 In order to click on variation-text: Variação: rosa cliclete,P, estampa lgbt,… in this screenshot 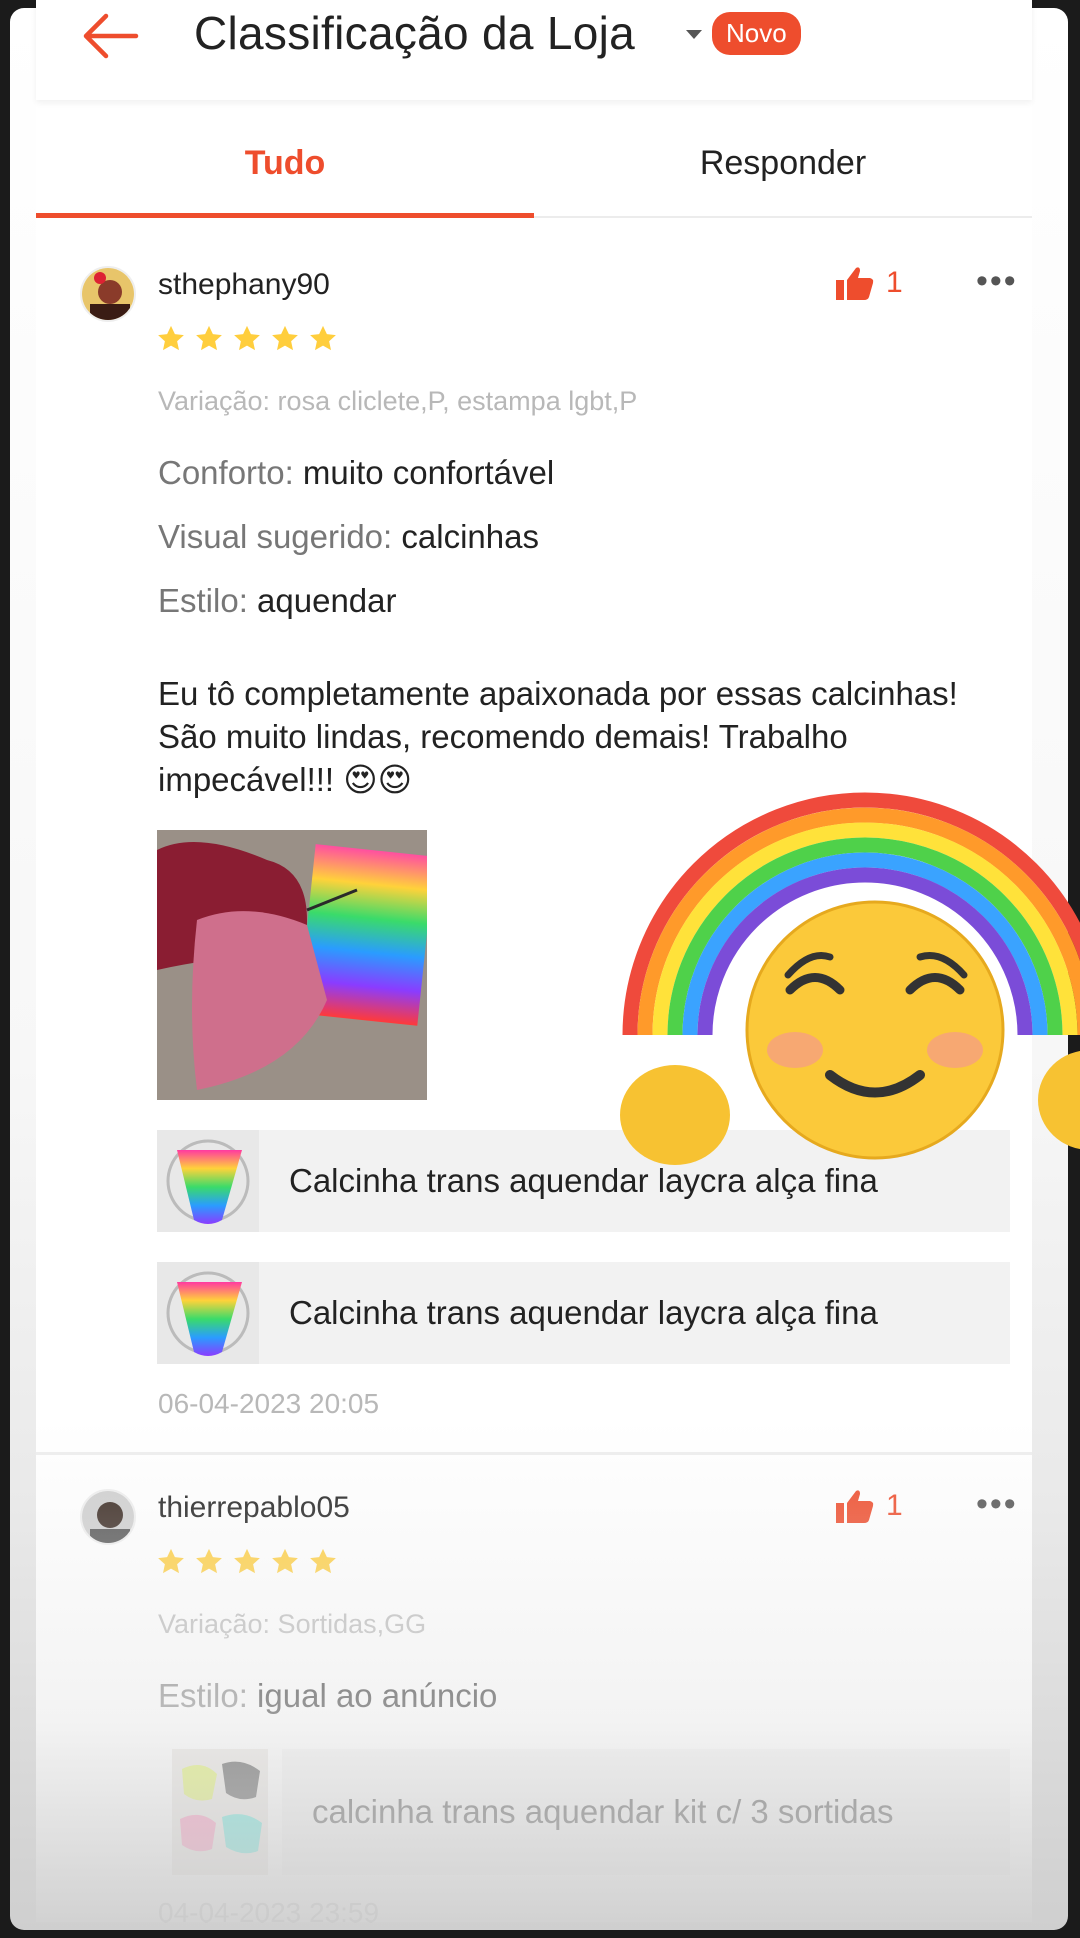, I will do `click(398, 401)`.